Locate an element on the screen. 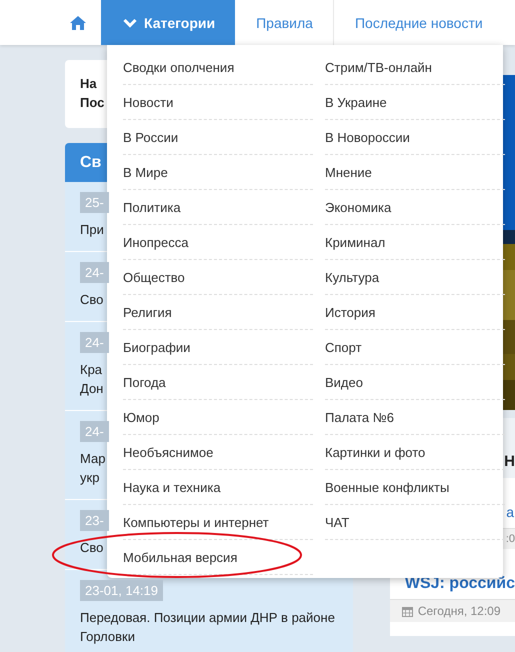  news-link: Кра is located at coordinates (91, 369).